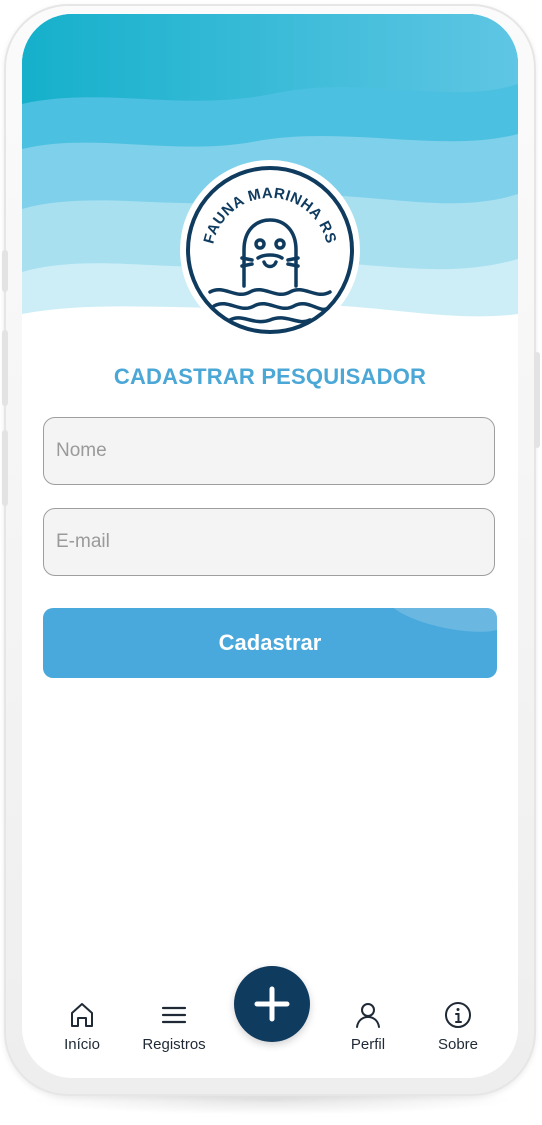 The image size is (542, 1125). Describe the element at coordinates (368, 1044) in the screenshot. I see `nav-label-perfil: Perfil` at that location.